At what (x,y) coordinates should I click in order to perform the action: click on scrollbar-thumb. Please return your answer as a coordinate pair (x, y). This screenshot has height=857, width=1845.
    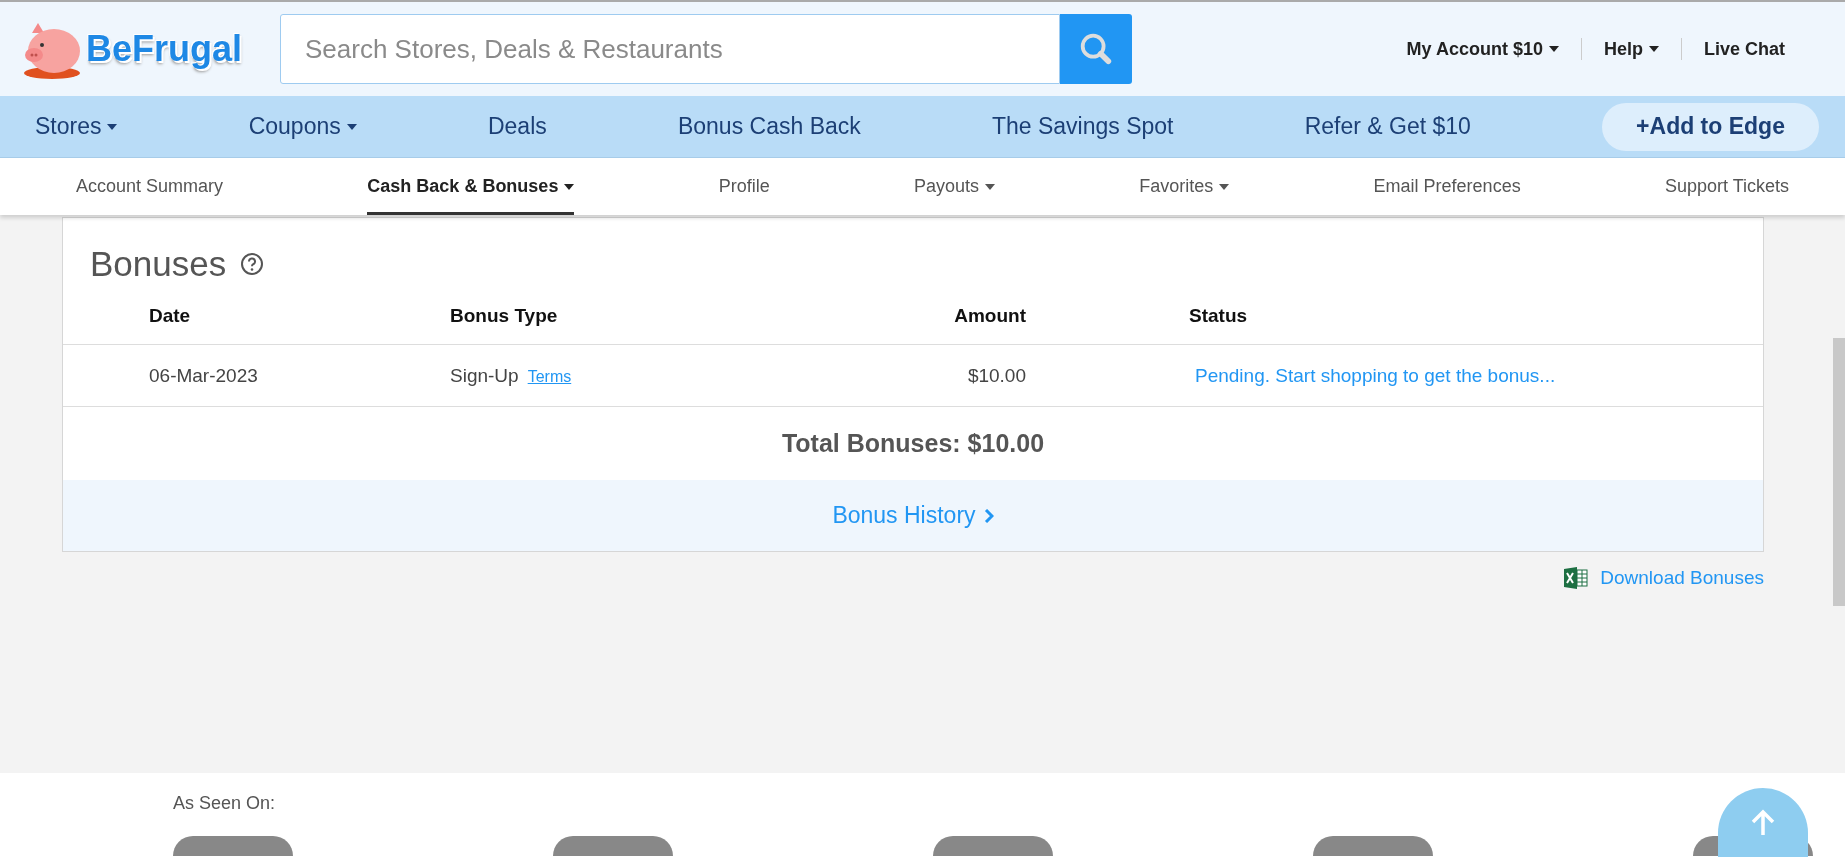
    Looking at the image, I should click on (1839, 472).